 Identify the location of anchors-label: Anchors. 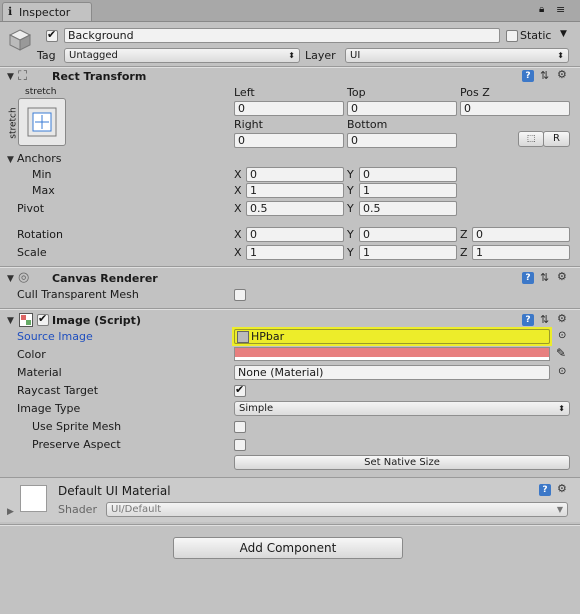
(39, 158).